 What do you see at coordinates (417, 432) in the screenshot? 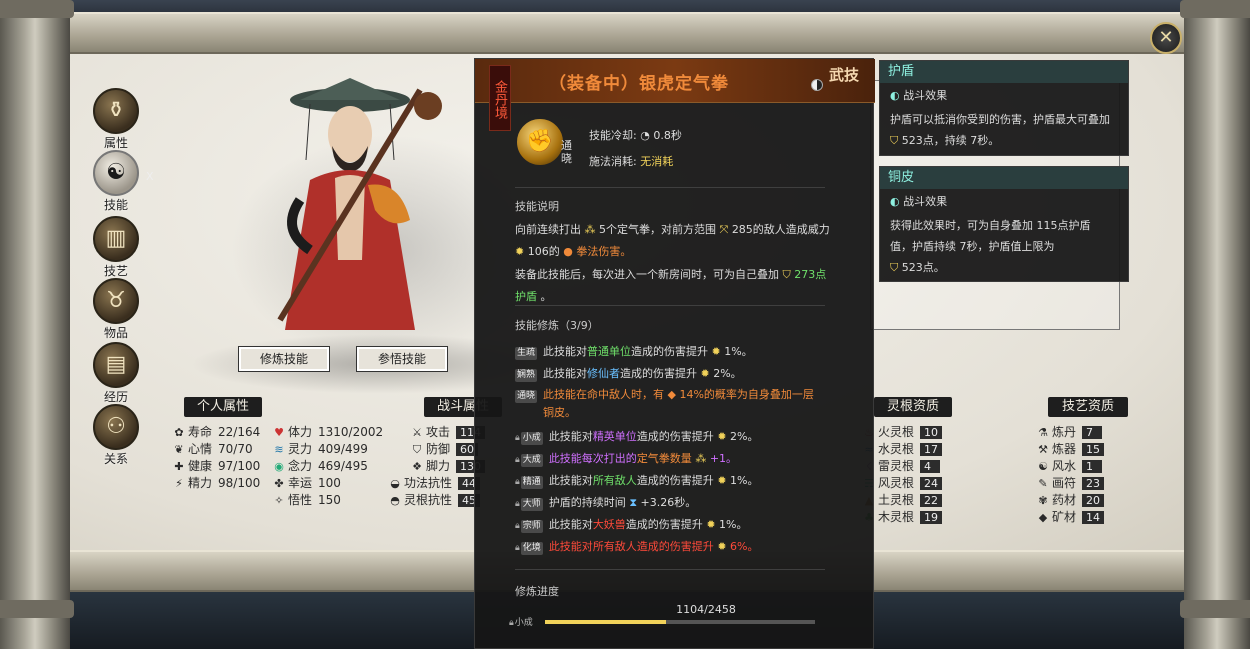
I see `attack-icon: ⚔` at bounding box center [417, 432].